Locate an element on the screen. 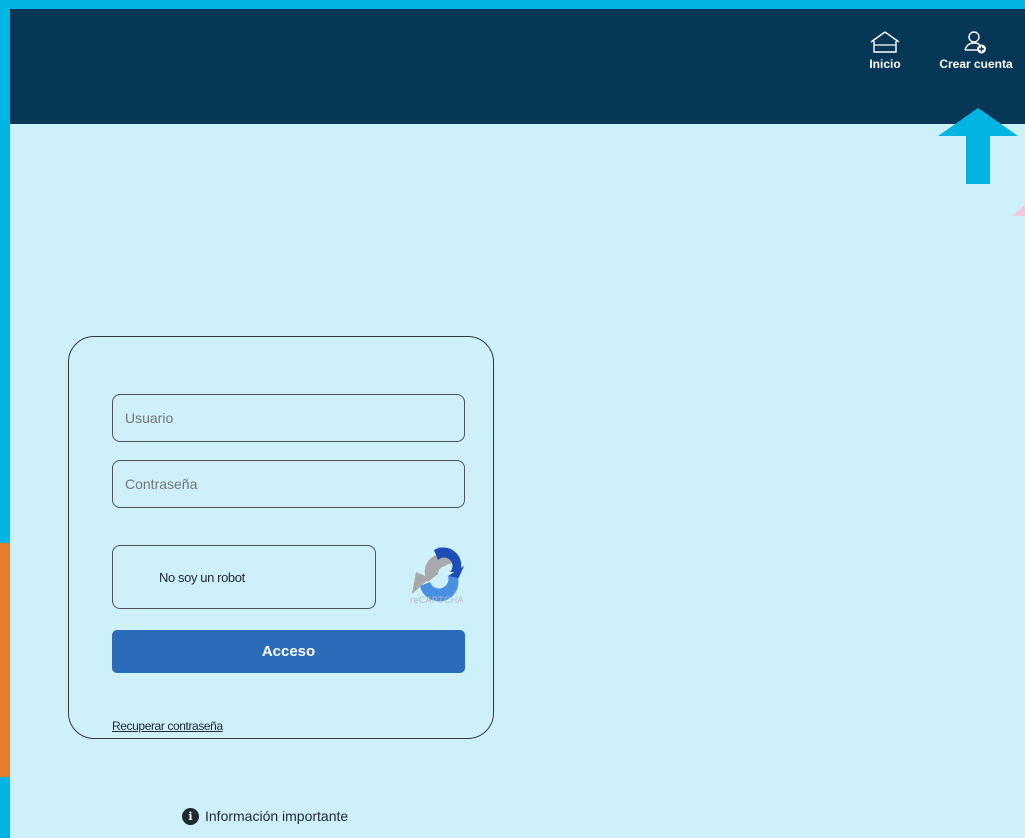  important-info-link: i Información importante is located at coordinates (265, 816).